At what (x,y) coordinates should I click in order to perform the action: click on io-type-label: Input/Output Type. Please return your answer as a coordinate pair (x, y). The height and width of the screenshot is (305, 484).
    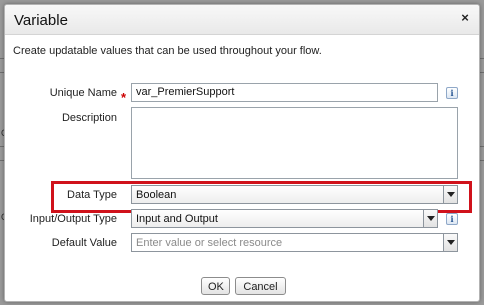
    Looking at the image, I should click on (73, 219).